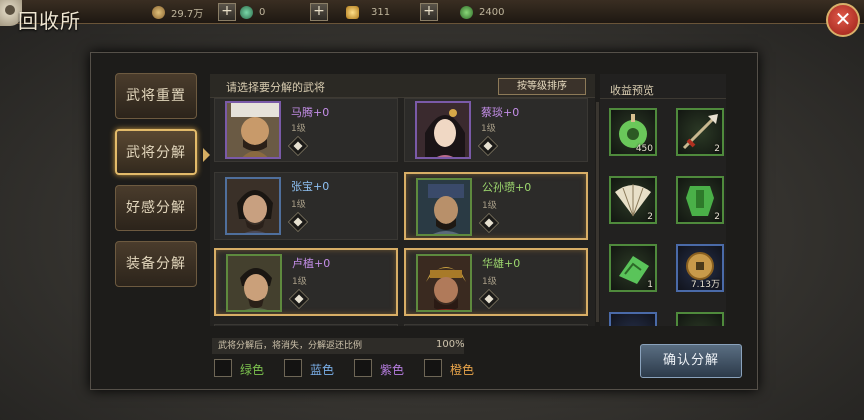  Describe the element at coordinates (310, 112) in the screenshot. I see `hero-name: 马腾+0` at that location.